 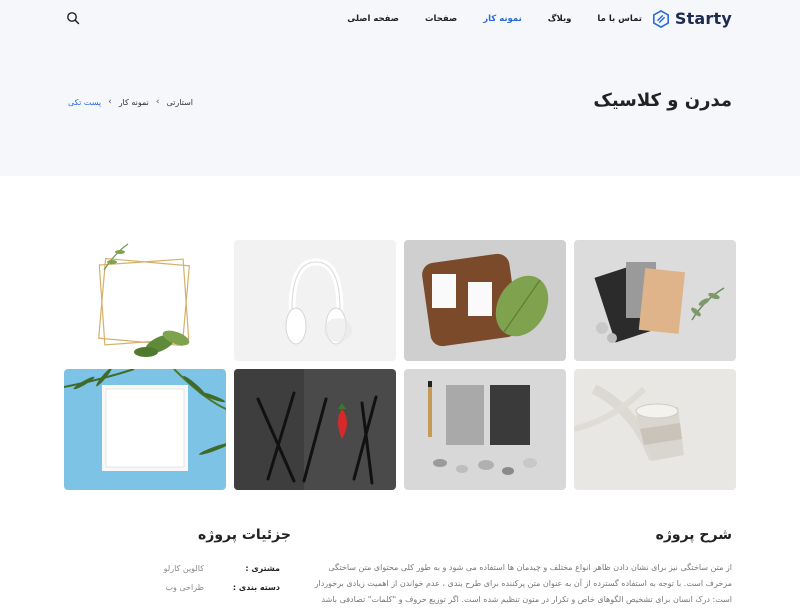 I want to click on nav-item-contact: تماس با ما, so click(x=619, y=19).